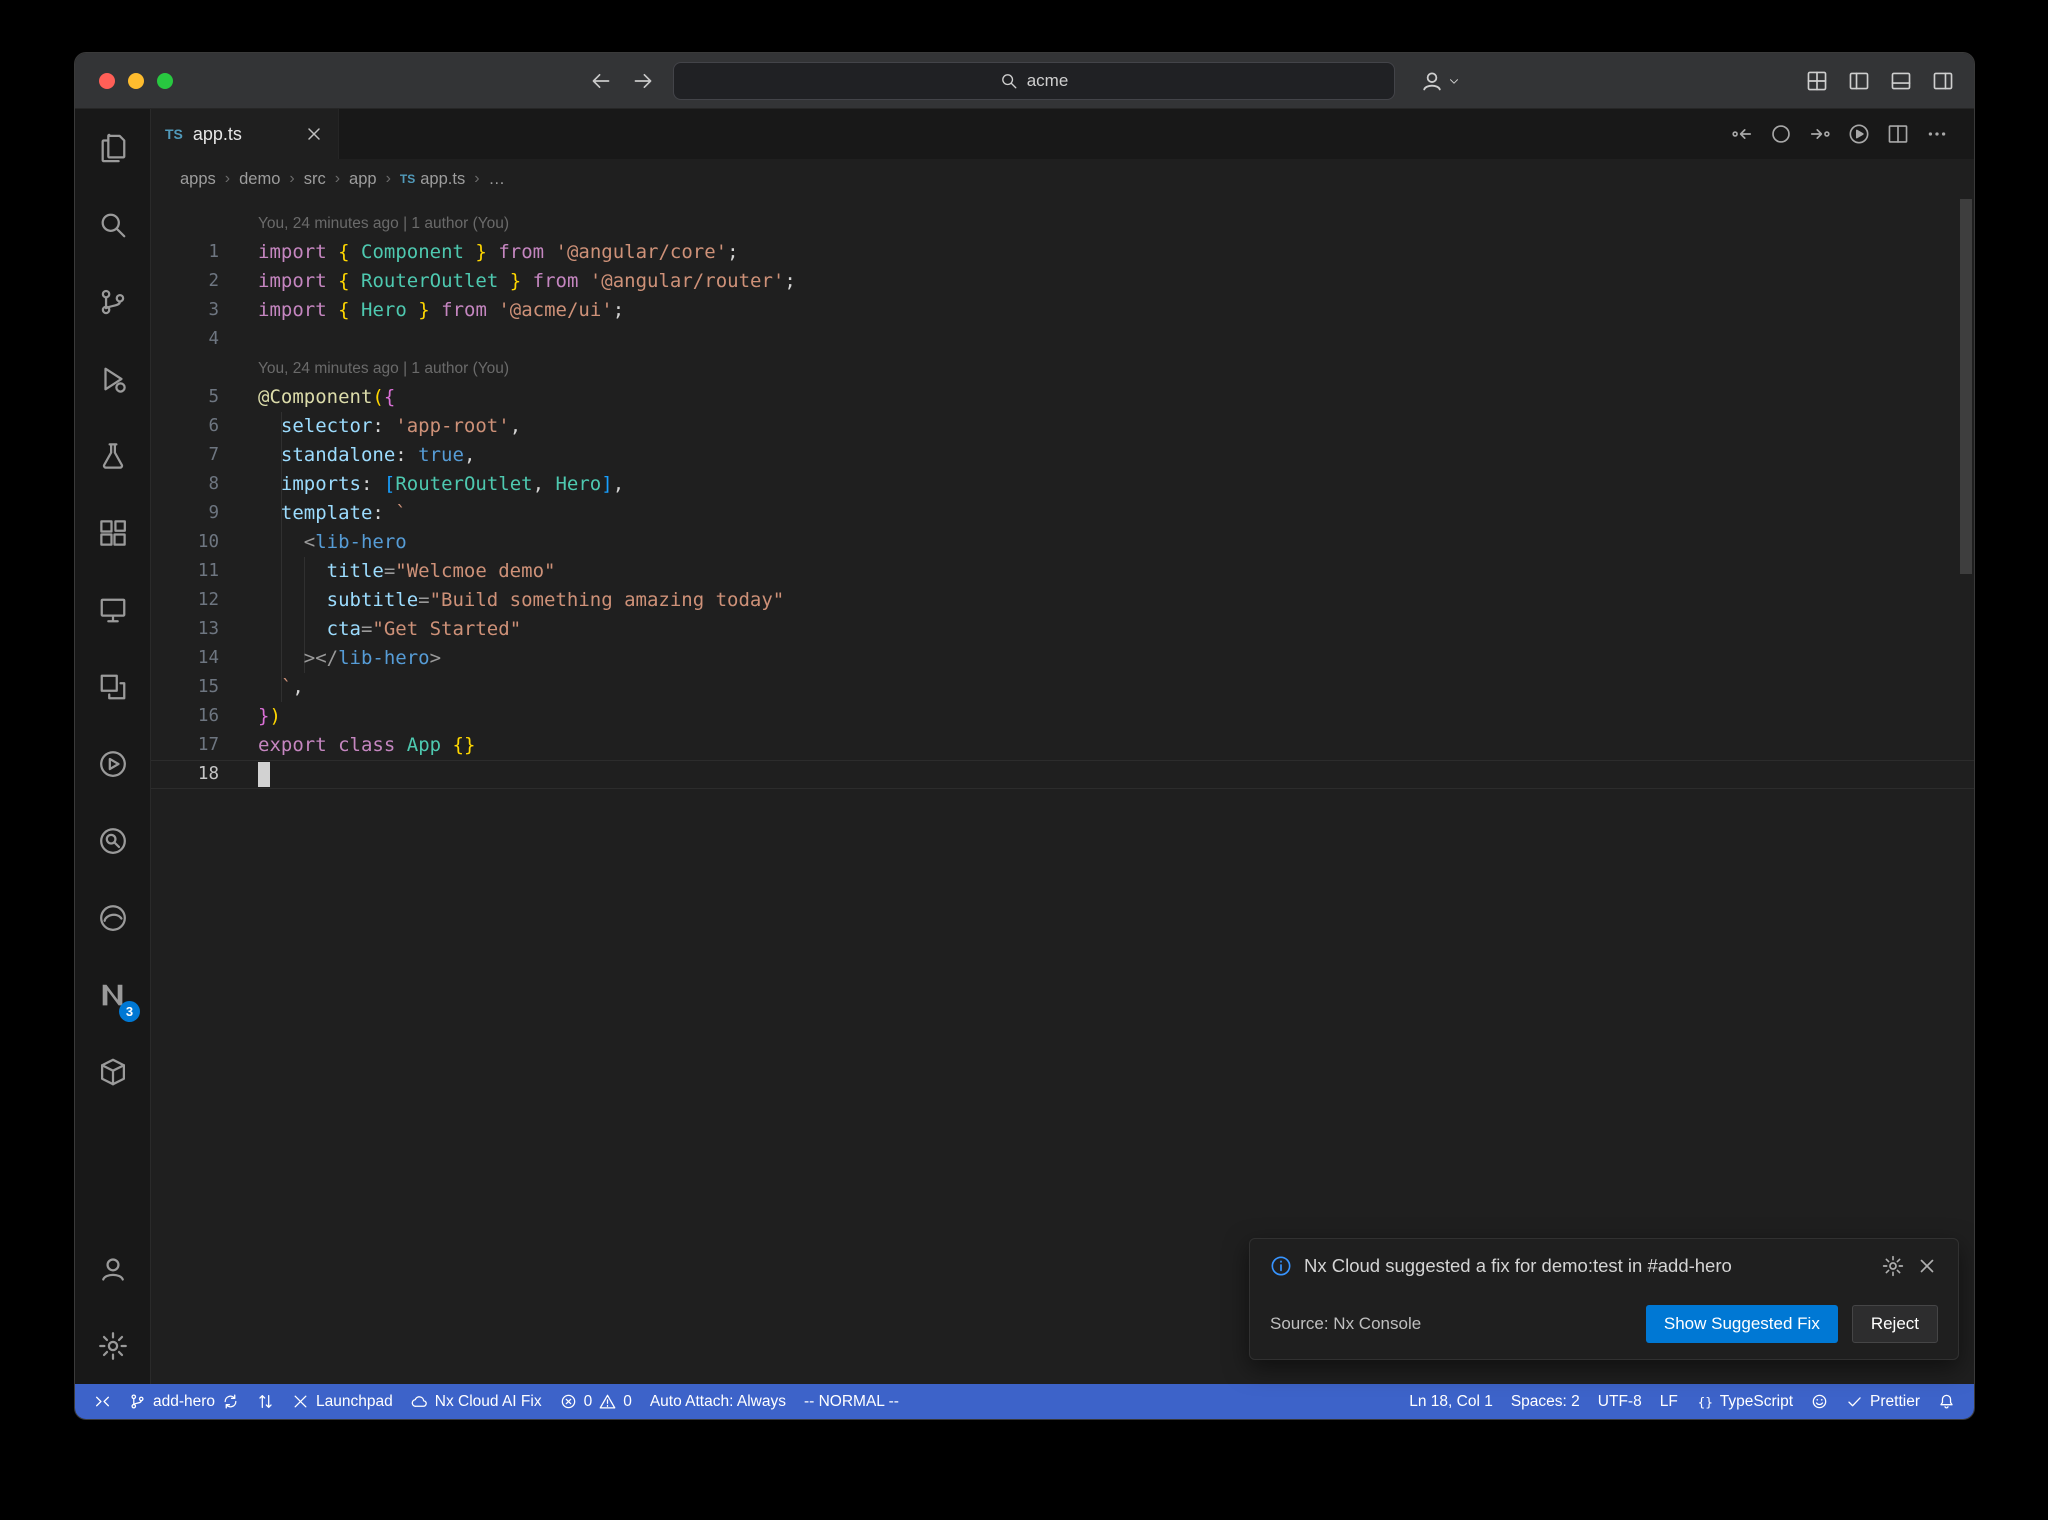  What do you see at coordinates (185, 542) in the screenshot?
I see `line-number: 10` at bounding box center [185, 542].